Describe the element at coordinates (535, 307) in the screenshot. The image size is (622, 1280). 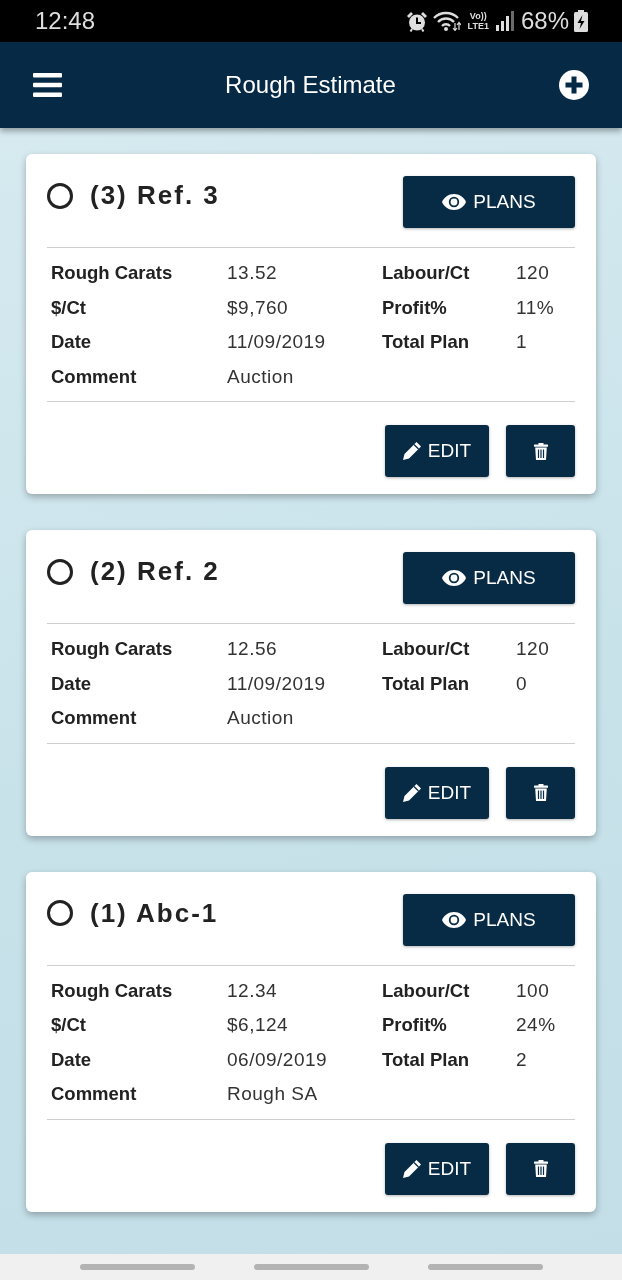
I see `field-value: 11%` at that location.